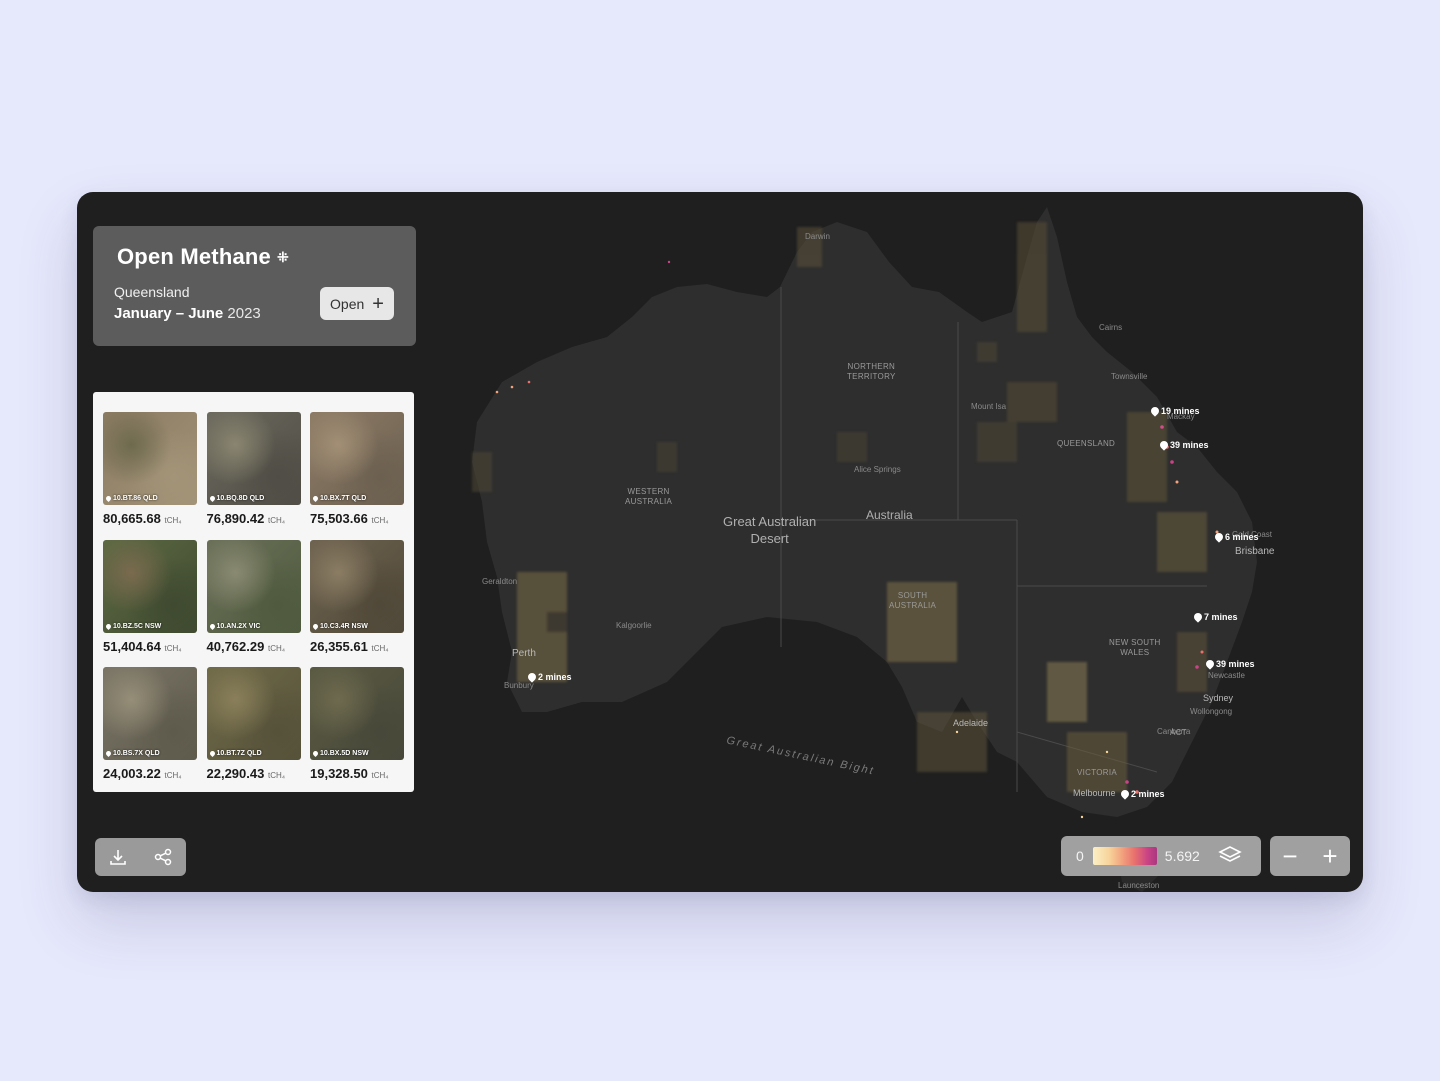 The width and height of the screenshot is (1440, 1081). Describe the element at coordinates (235, 646) in the screenshot. I see `emission-number: 40,762.29` at that location.